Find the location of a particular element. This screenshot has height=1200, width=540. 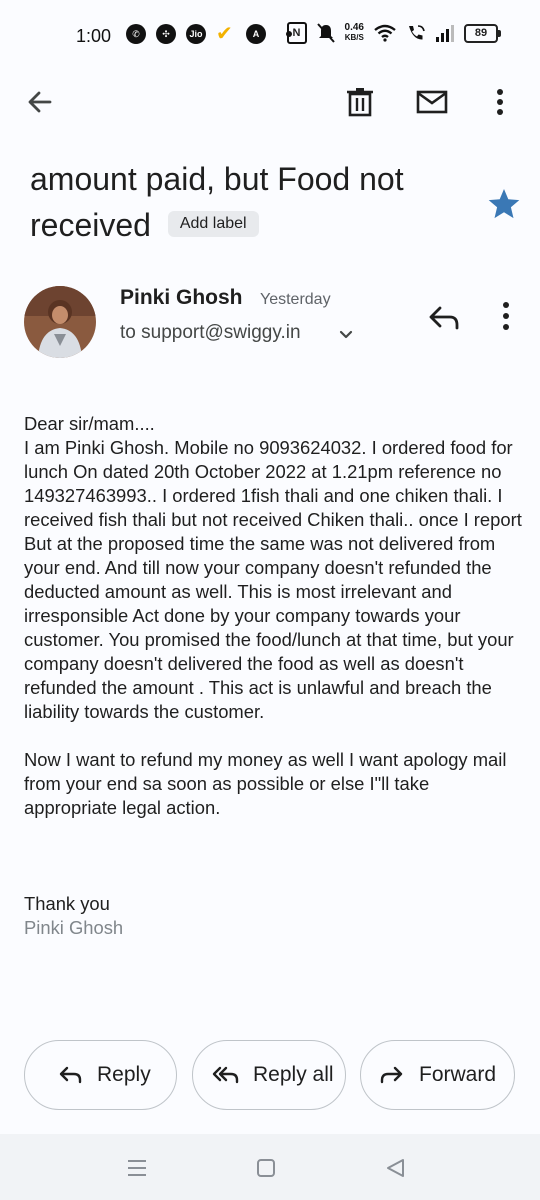

sender-name: Pinki Ghosh is located at coordinates (181, 298).